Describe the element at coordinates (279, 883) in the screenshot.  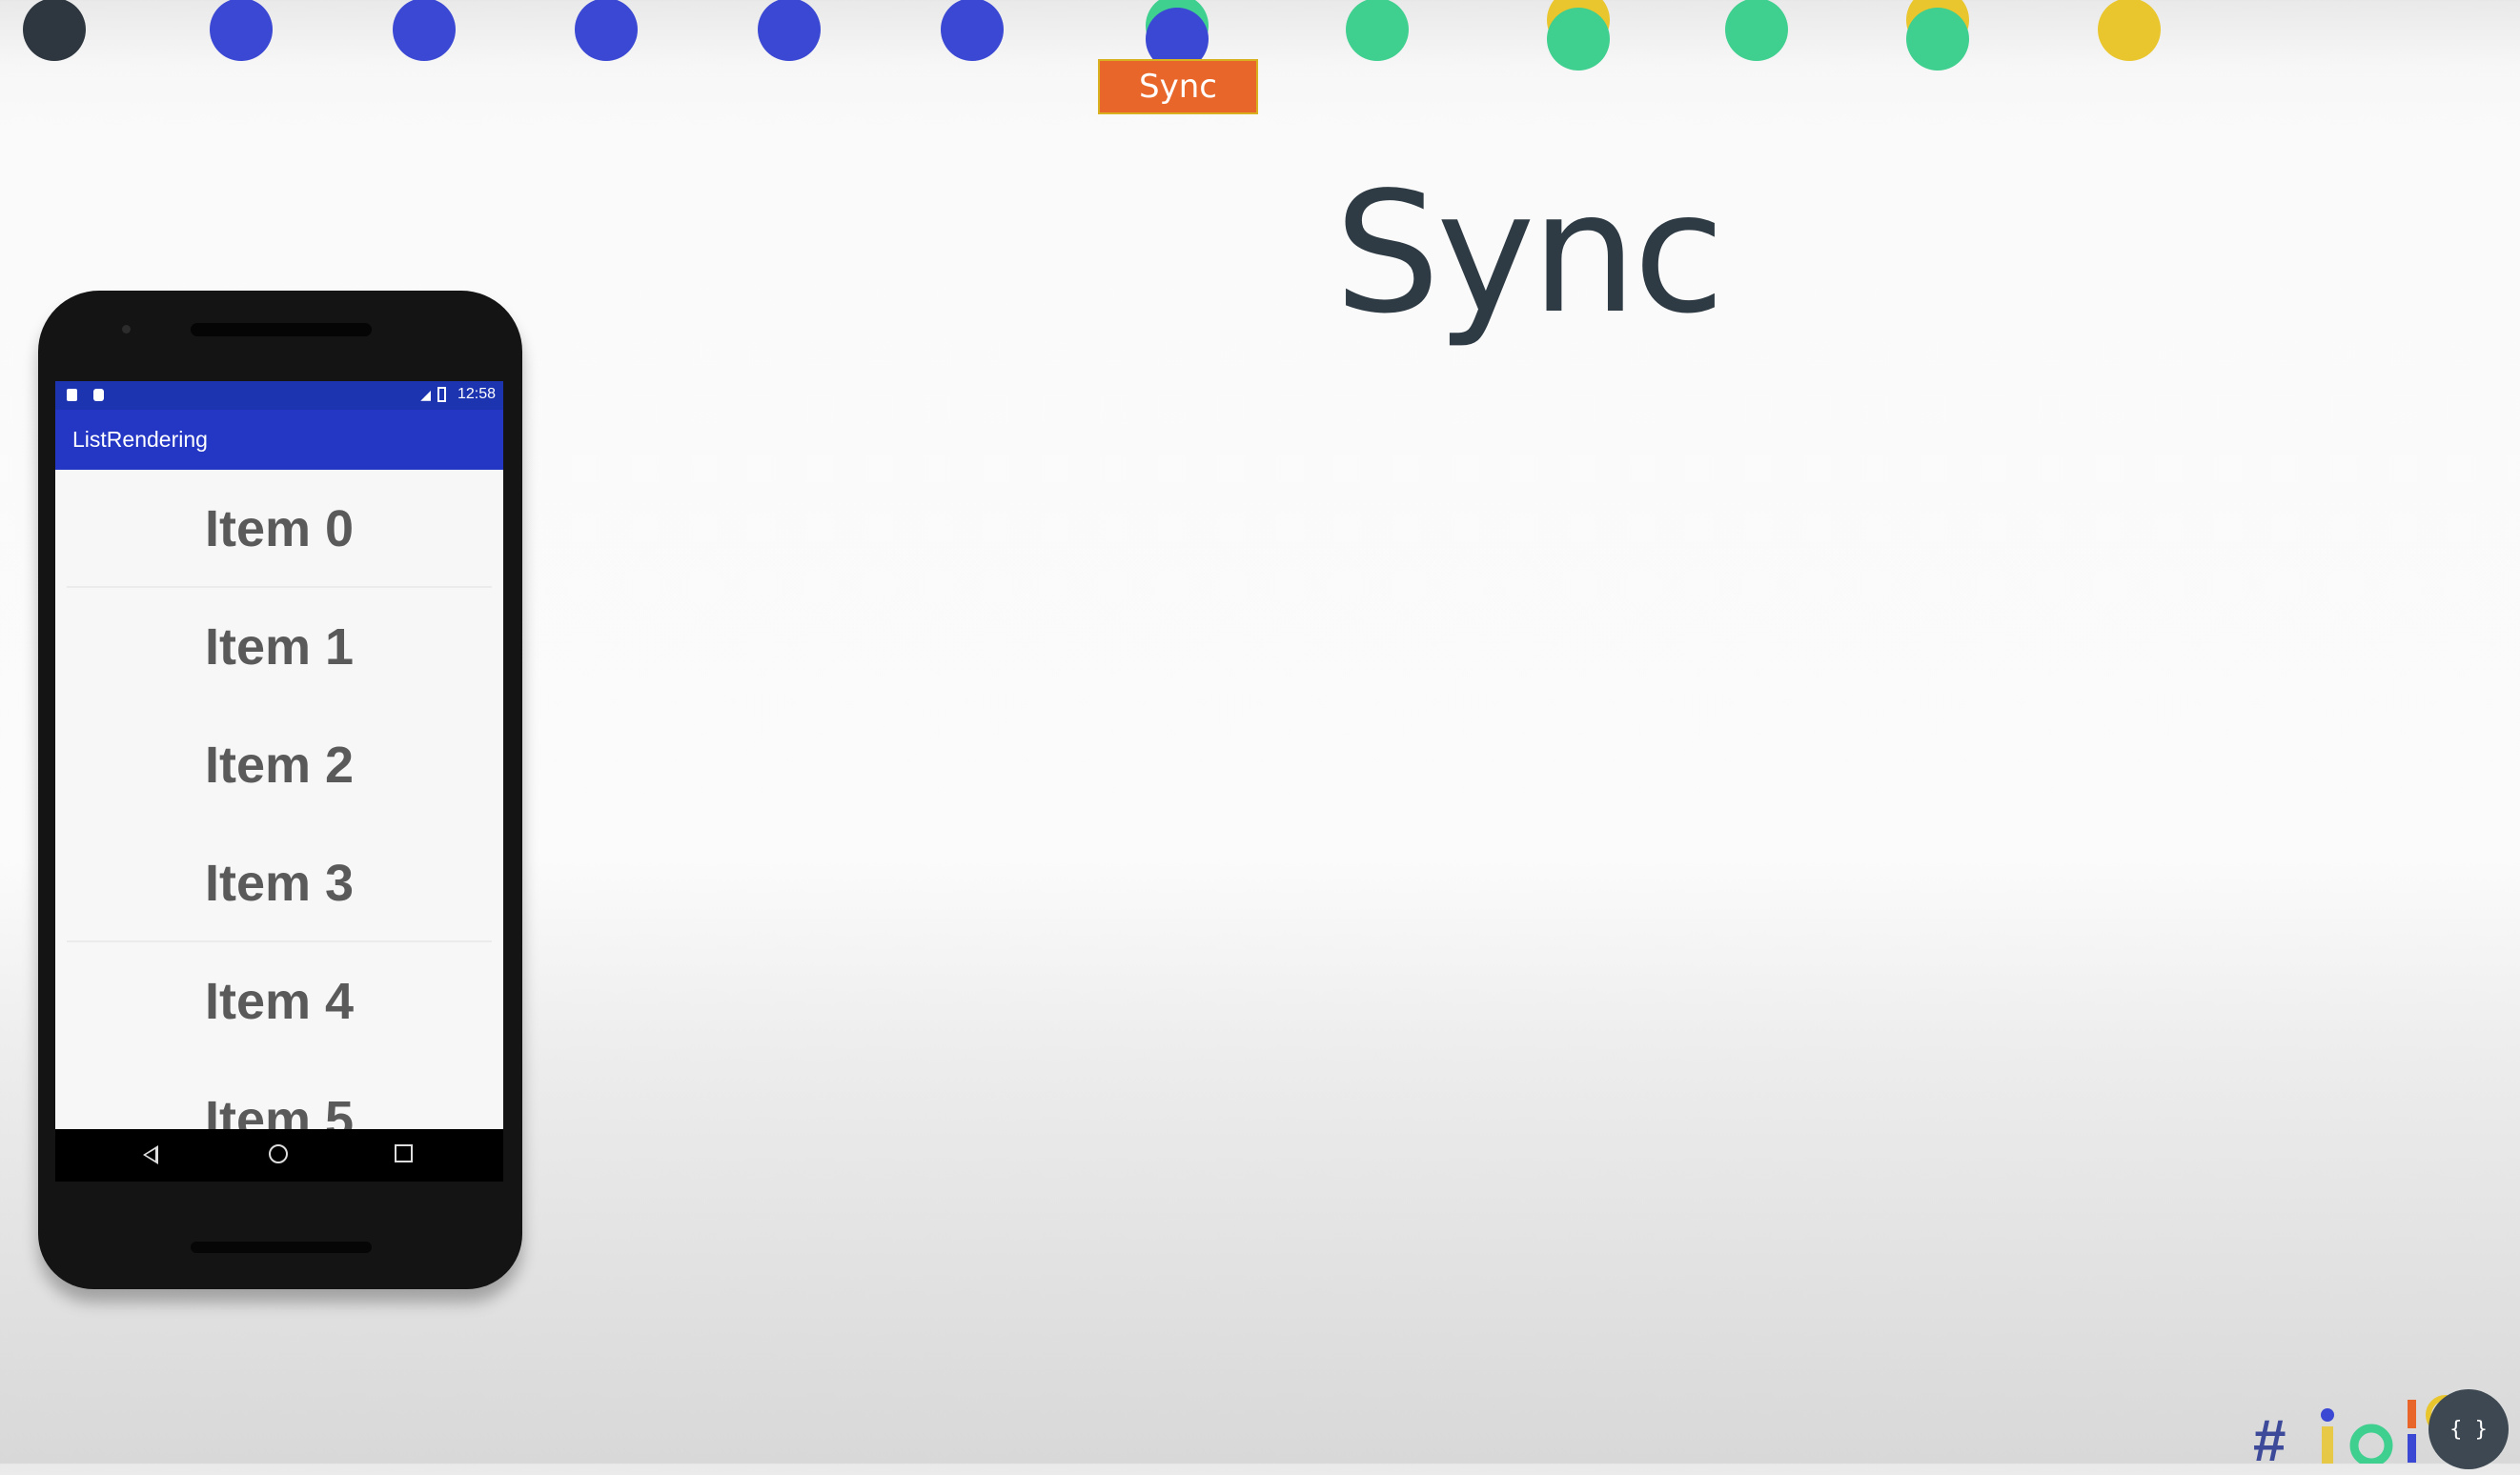
I see `list-item: Item 3` at that location.